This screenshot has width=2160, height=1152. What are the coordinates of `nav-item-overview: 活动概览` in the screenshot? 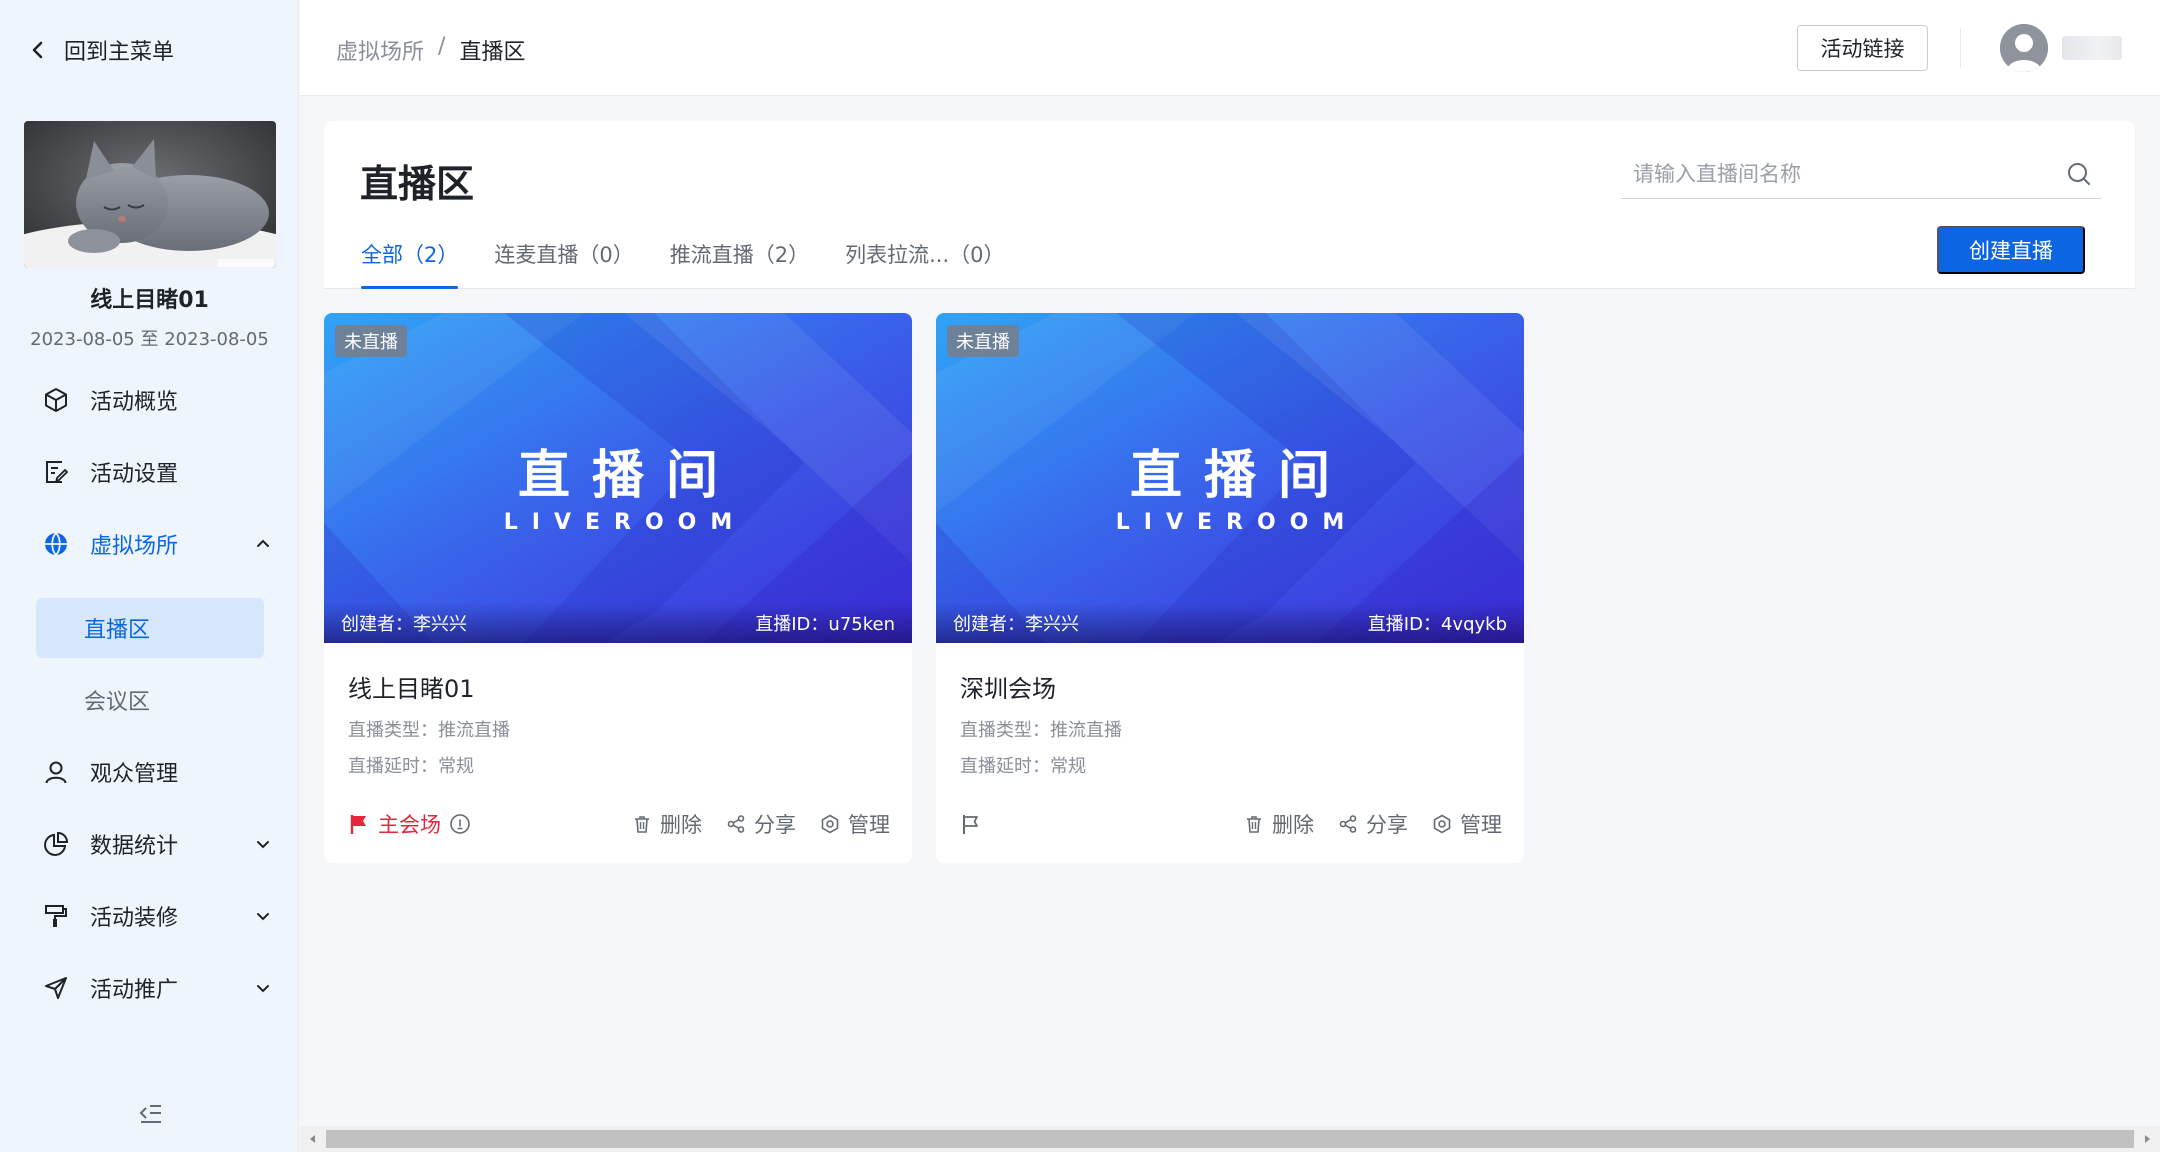 It's located at (157, 400).